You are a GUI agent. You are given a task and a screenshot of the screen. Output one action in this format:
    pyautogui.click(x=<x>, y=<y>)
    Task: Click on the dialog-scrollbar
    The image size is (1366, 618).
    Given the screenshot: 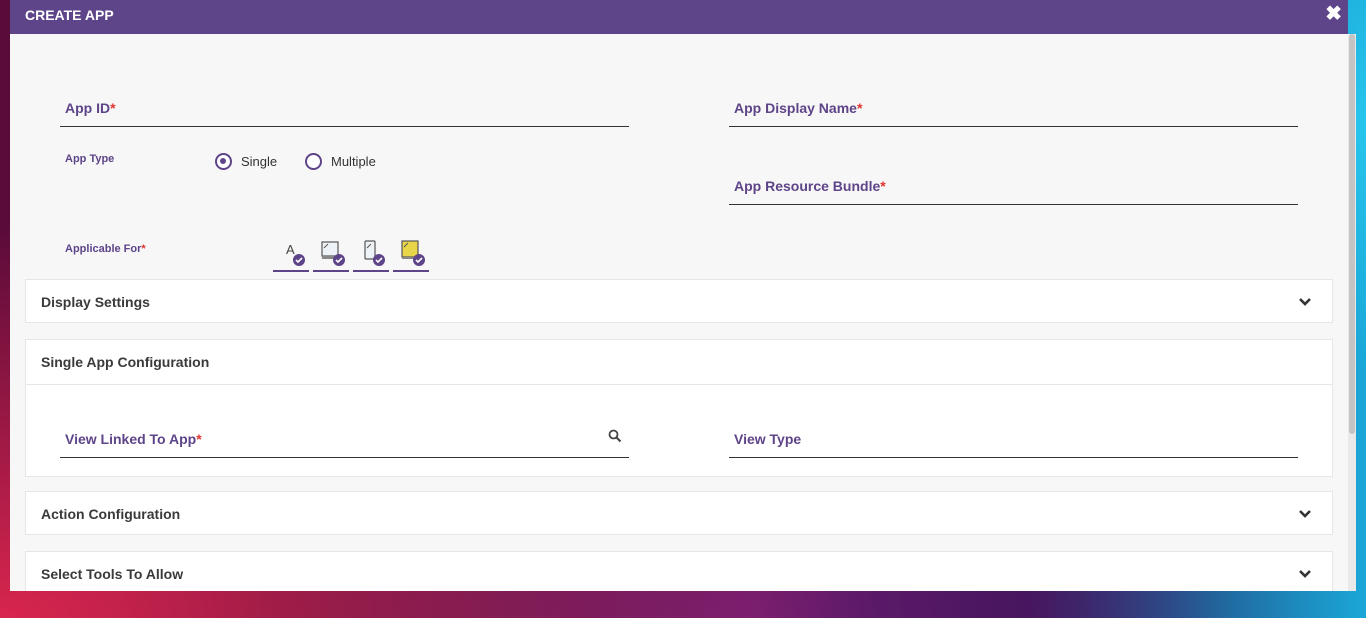 What is the action you would take?
    pyautogui.click(x=1352, y=312)
    